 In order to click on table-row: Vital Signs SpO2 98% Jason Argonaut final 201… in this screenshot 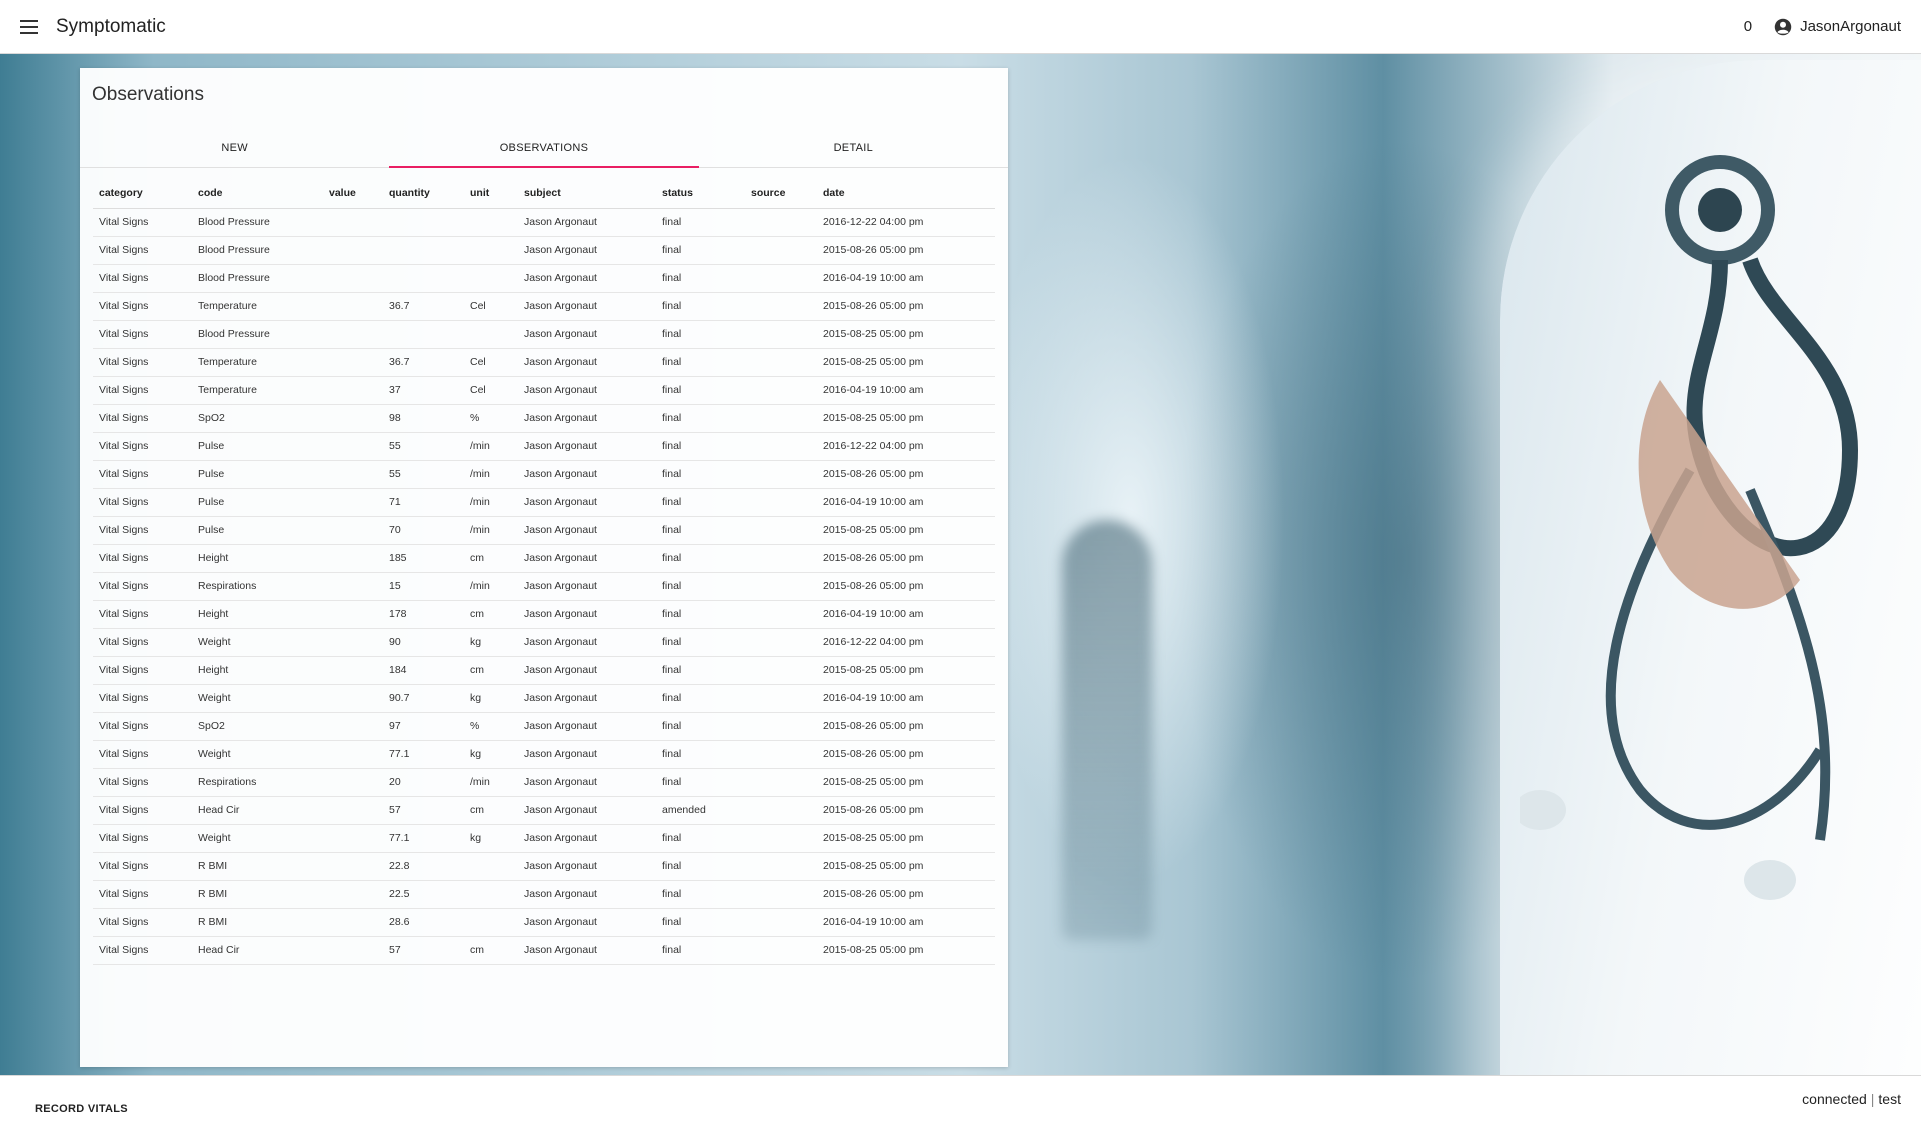, I will do `click(544, 418)`.